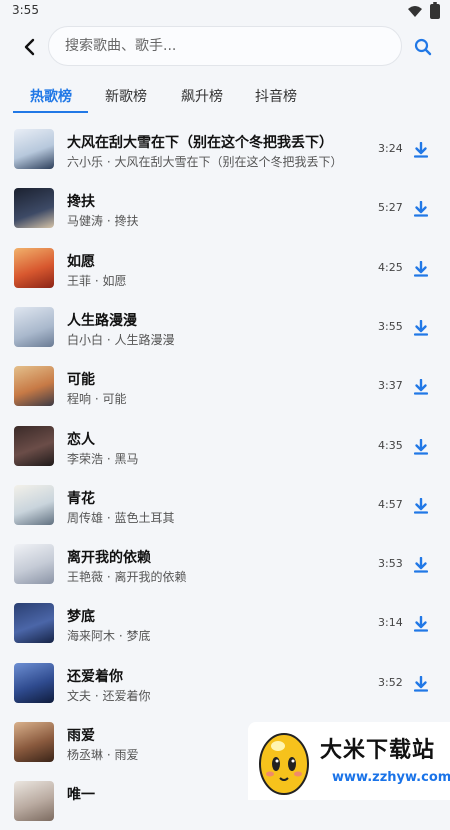 This screenshot has height=830, width=450. I want to click on search-box, so click(225, 46).